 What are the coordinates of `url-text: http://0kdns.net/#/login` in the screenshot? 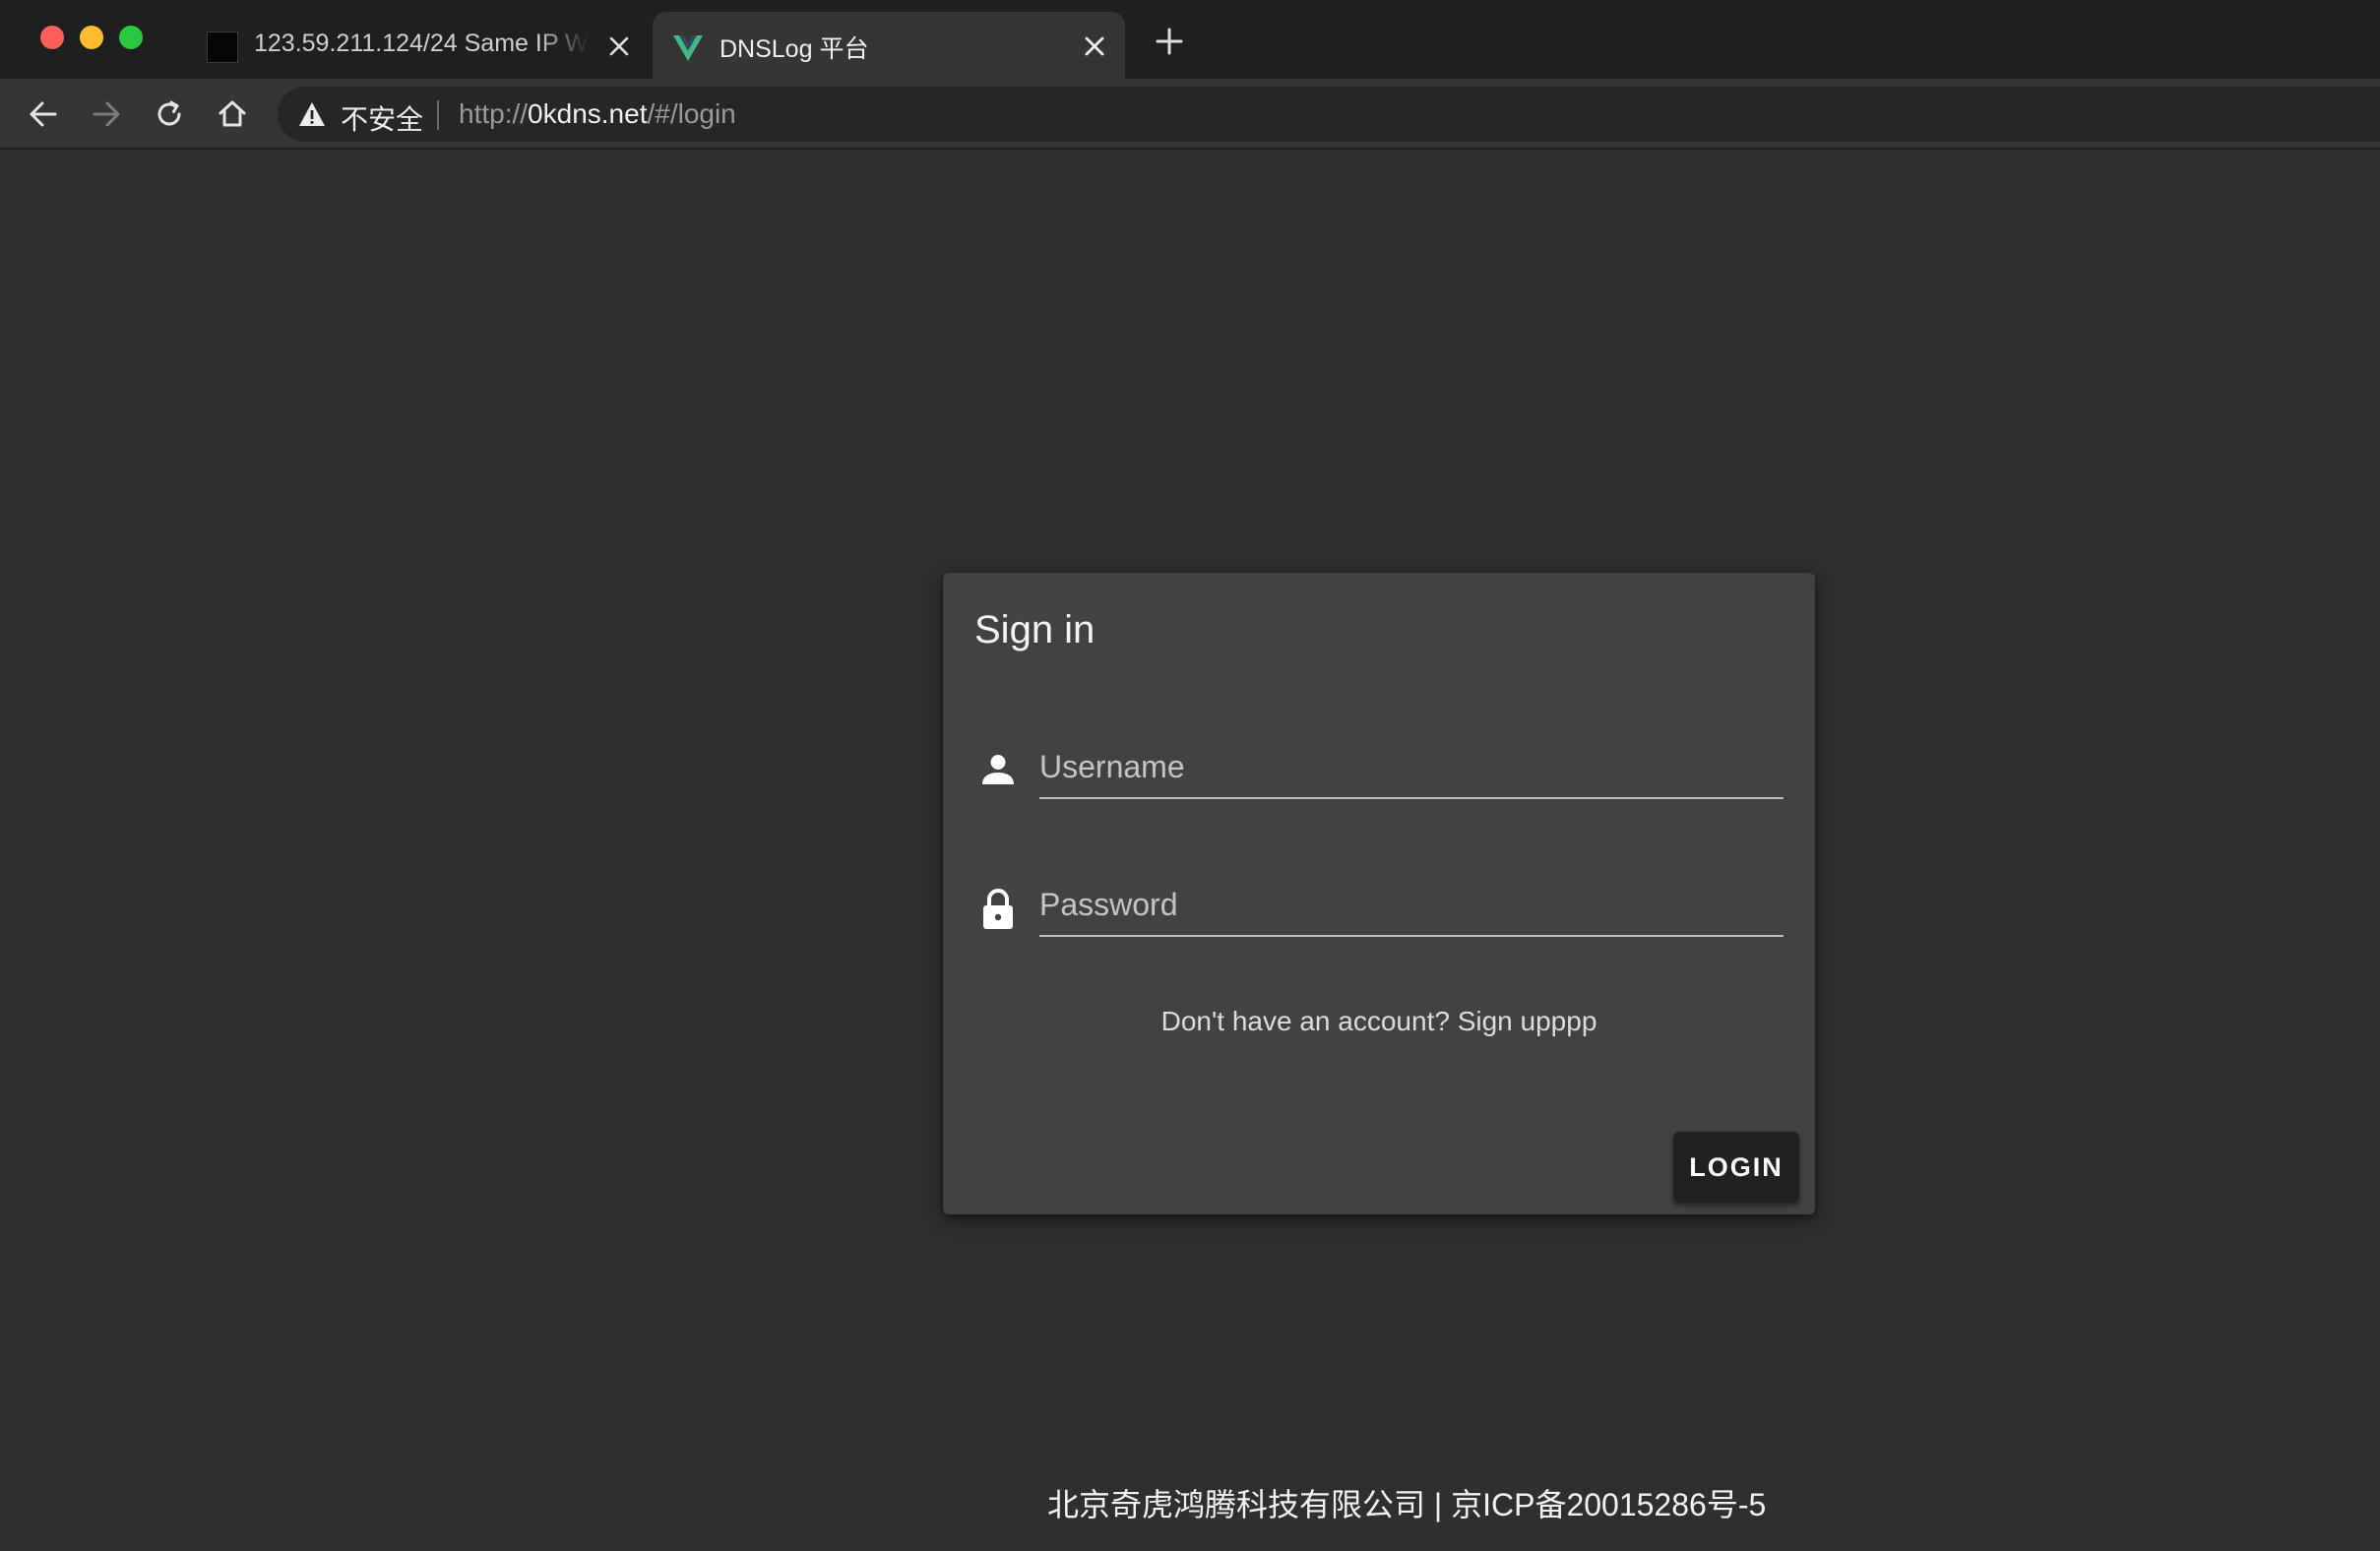 It's located at (597, 114).